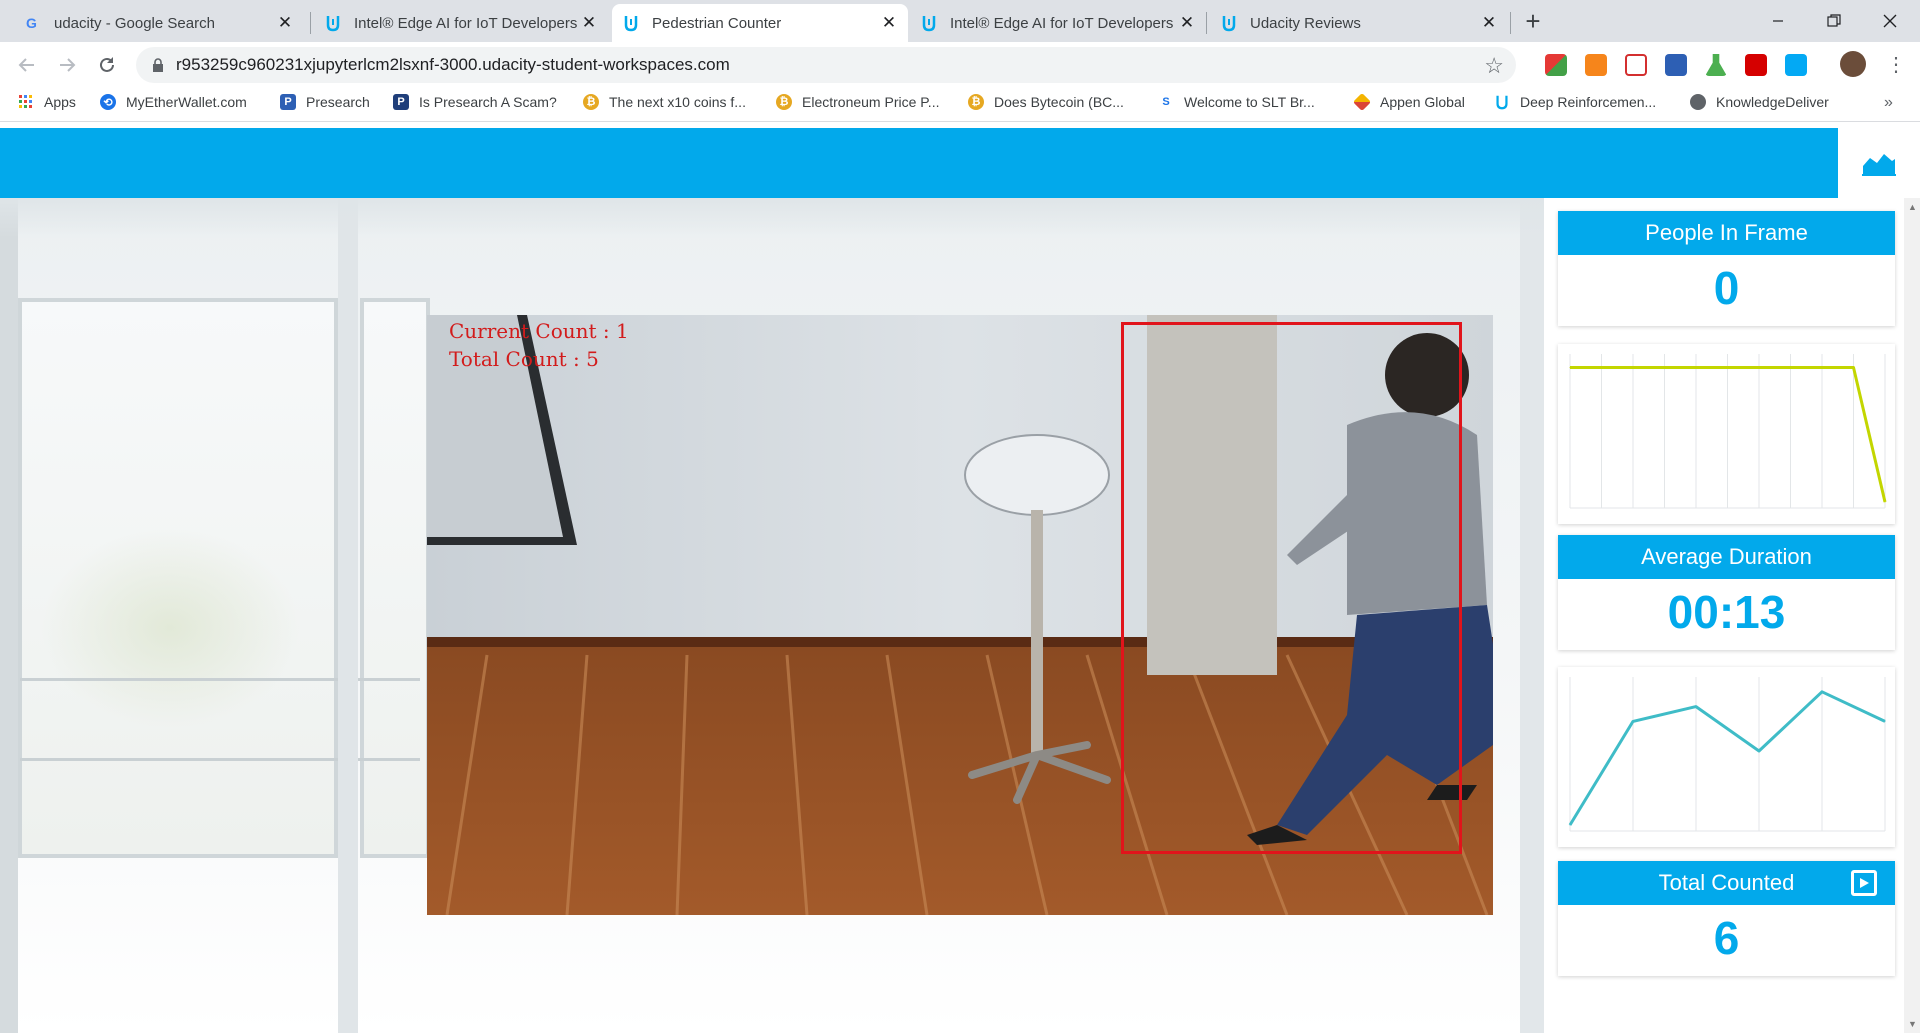 The width and height of the screenshot is (1920, 1033). I want to click on reload-icon, so click(107, 65).